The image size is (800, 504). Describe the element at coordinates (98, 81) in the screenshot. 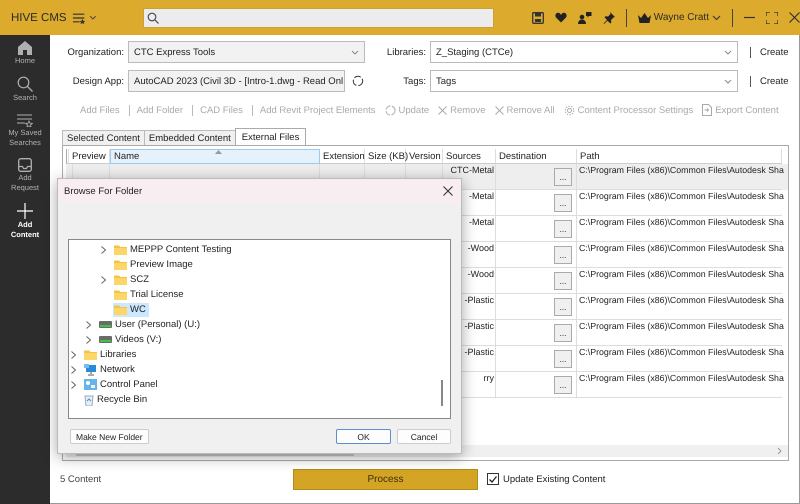

I see `field-label: Design App:` at that location.